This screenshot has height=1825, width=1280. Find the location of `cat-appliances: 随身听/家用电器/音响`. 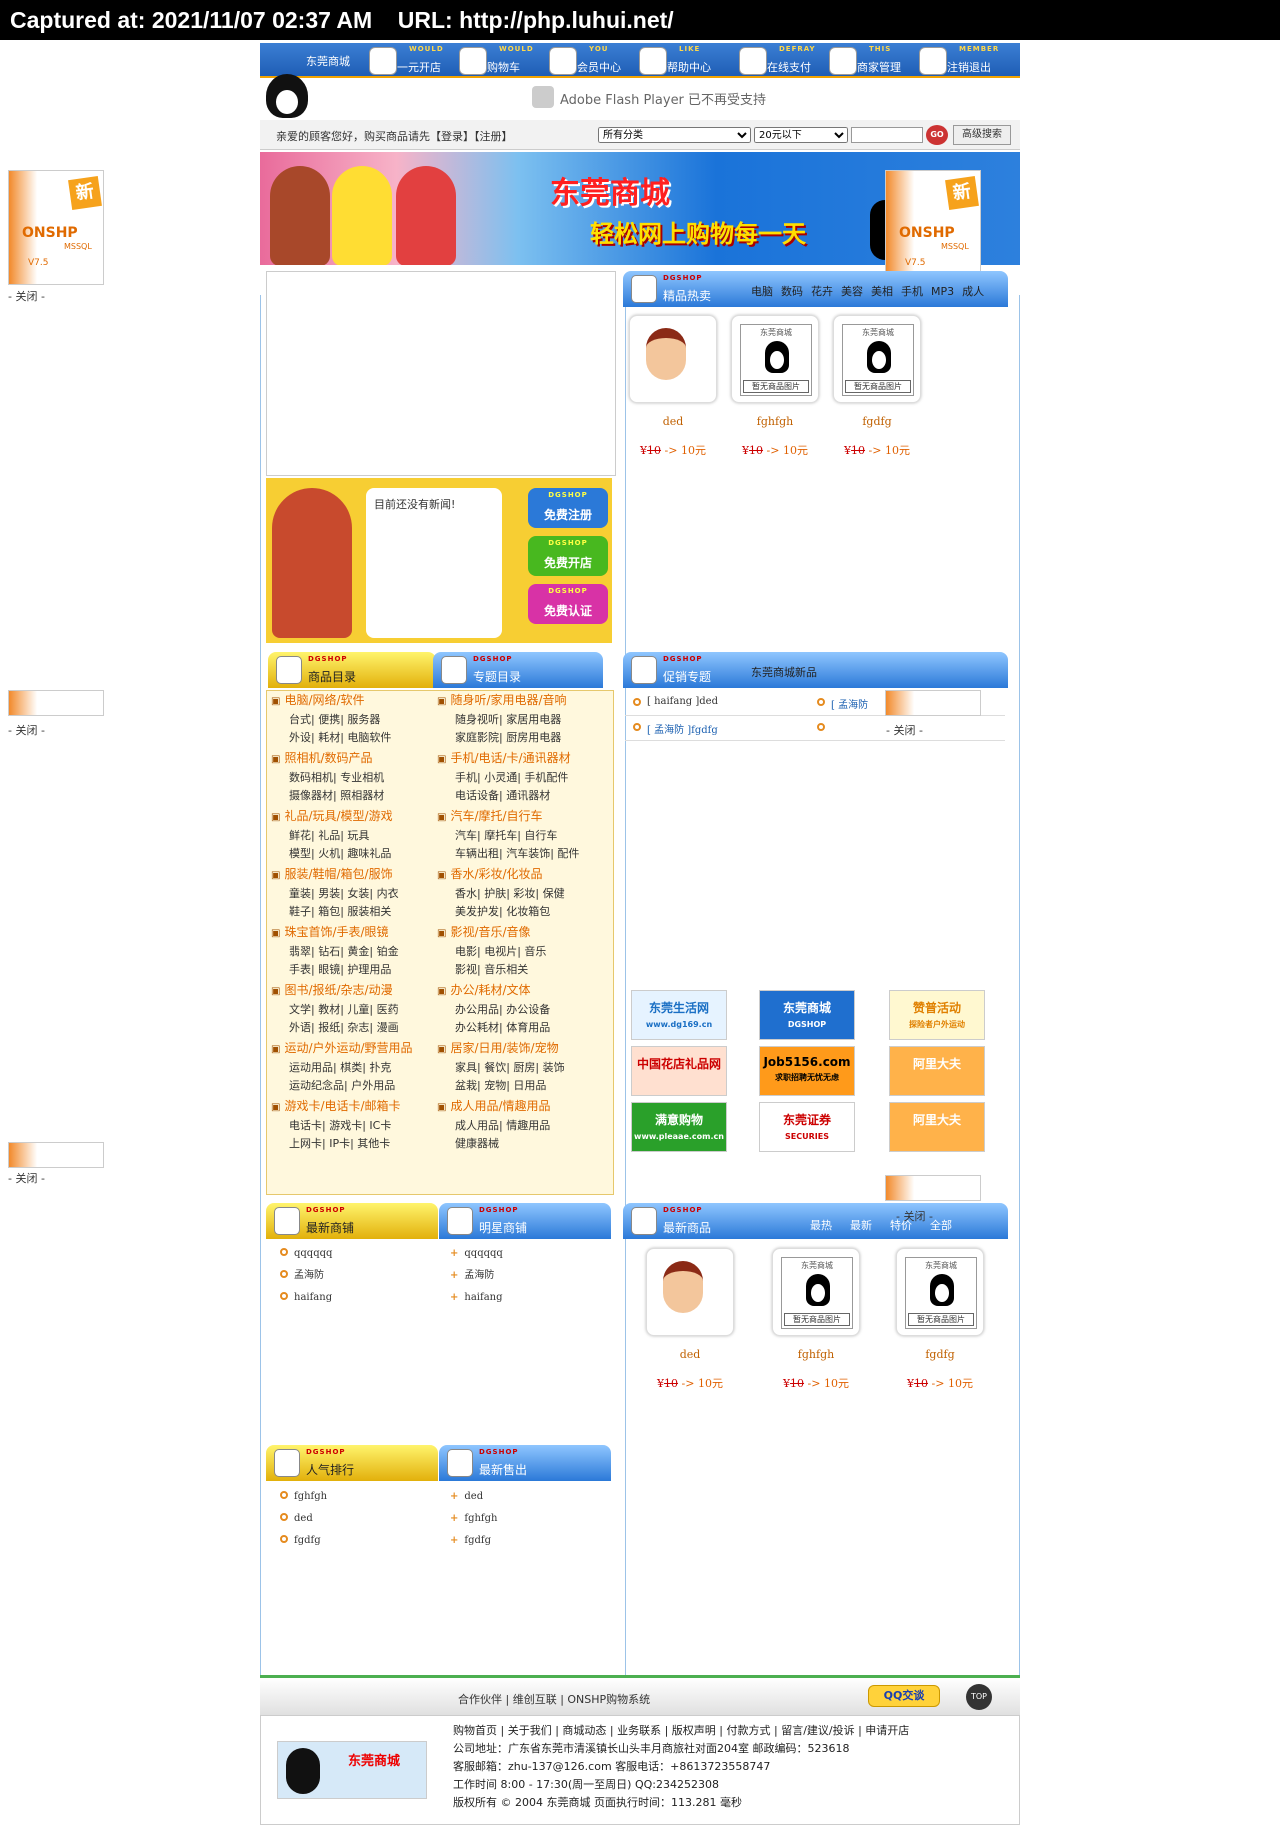

cat-appliances: 随身听/家用电器/音响 is located at coordinates (501, 699).